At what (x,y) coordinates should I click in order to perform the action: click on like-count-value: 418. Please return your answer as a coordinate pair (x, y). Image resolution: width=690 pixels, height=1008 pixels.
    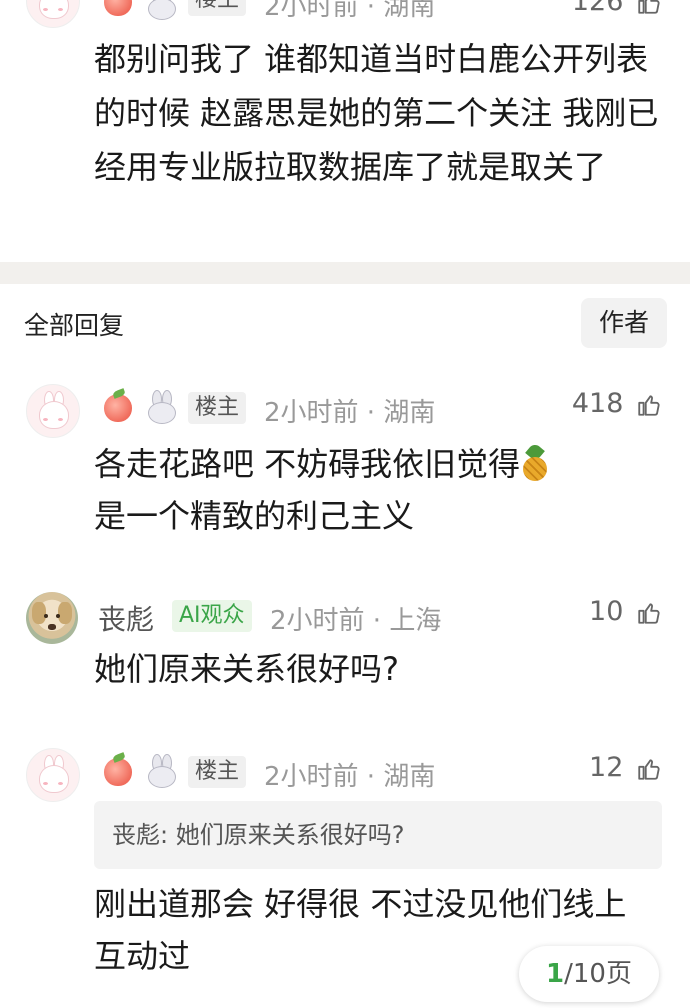
    Looking at the image, I should click on (597, 403).